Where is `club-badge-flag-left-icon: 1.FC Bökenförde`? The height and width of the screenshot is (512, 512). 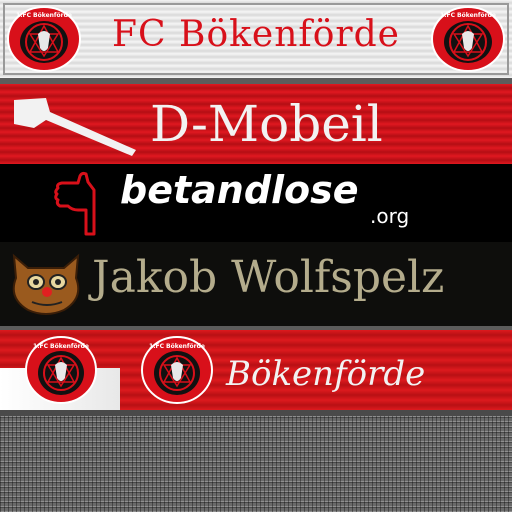
club-badge-flag-left-icon: 1.FC Bökenförde is located at coordinates (61, 370).